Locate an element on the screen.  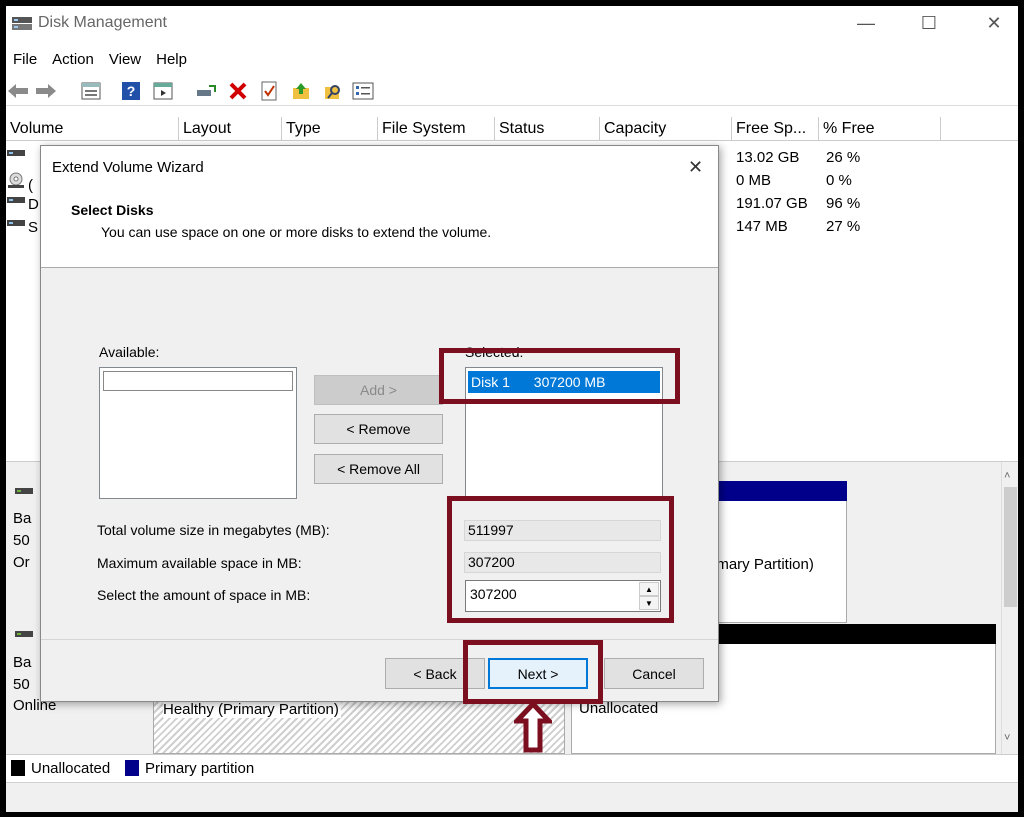
primary-partition-bar is located at coordinates (779, 491).